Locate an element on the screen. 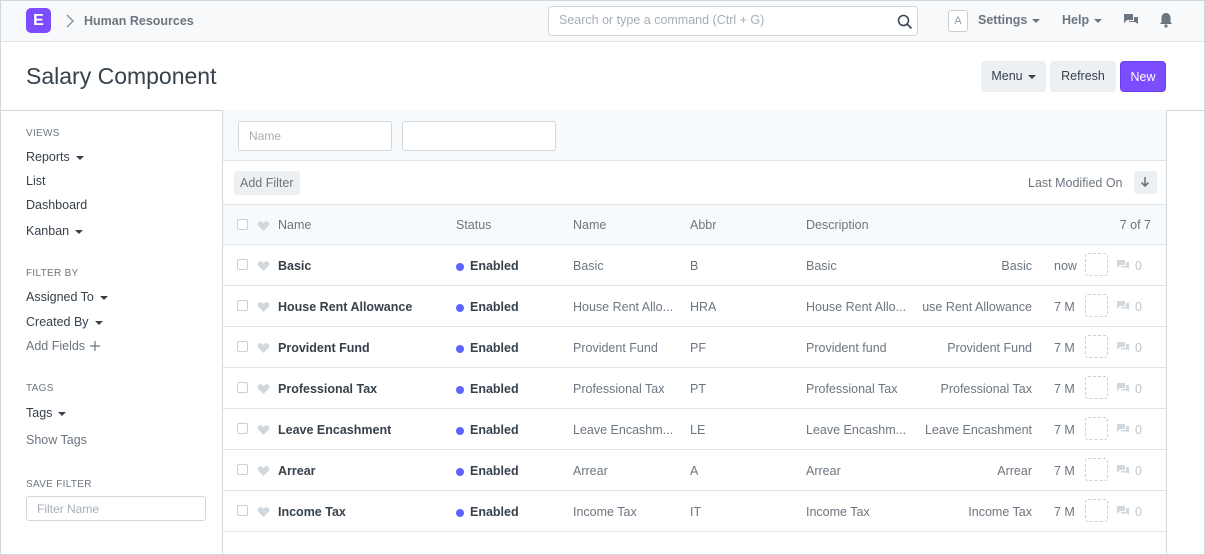 This screenshot has height=555, width=1205. kanban-label: Kanban is located at coordinates (48, 231).